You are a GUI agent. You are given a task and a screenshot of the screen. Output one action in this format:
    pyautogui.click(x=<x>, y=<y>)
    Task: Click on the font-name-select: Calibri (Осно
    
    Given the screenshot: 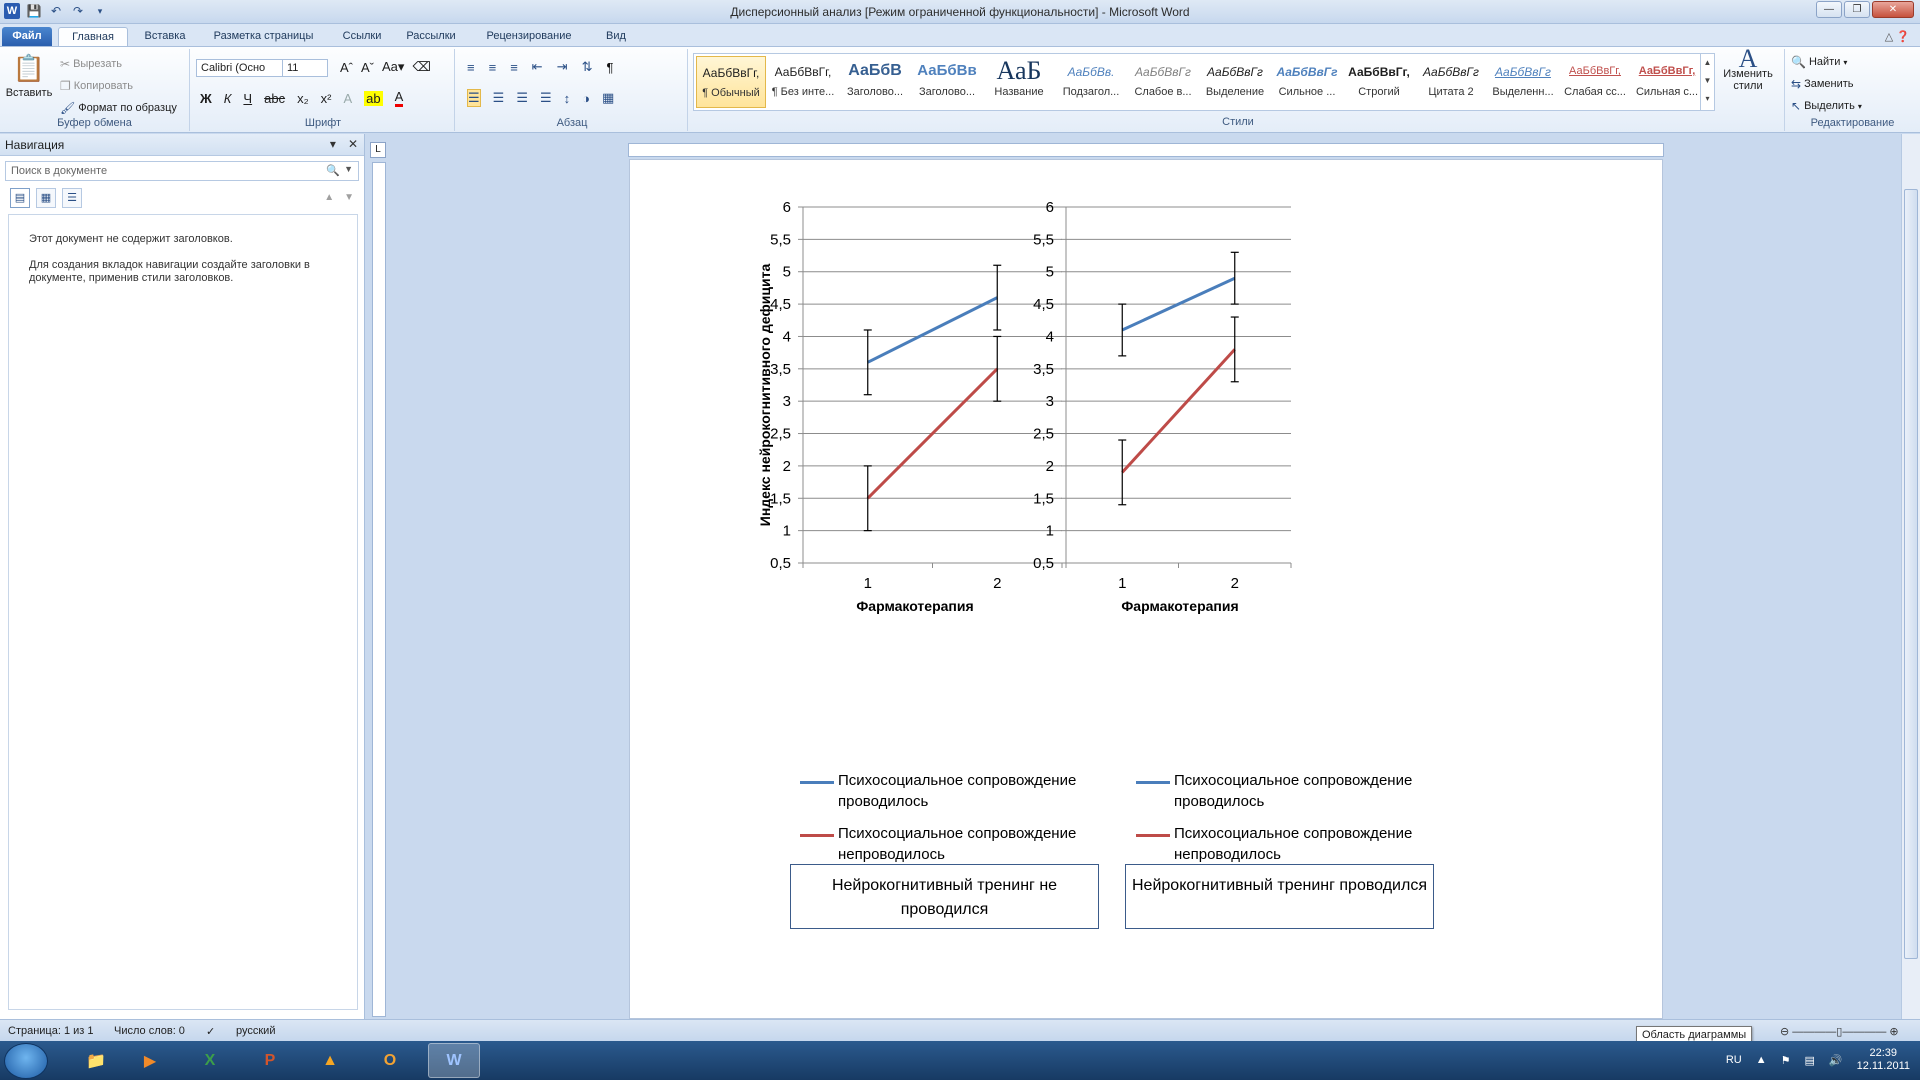 What is the action you would take?
    pyautogui.click(x=240, y=68)
    